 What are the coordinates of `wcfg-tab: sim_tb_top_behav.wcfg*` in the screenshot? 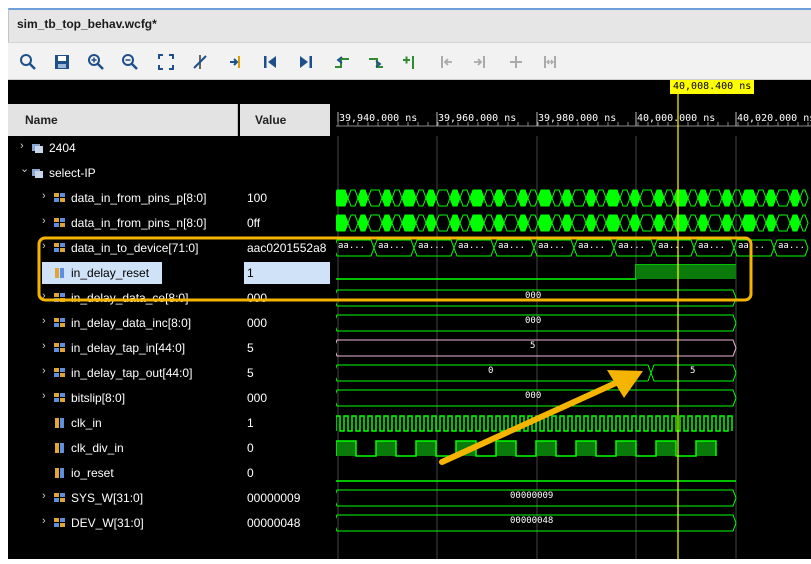 It's located at (409, 25).